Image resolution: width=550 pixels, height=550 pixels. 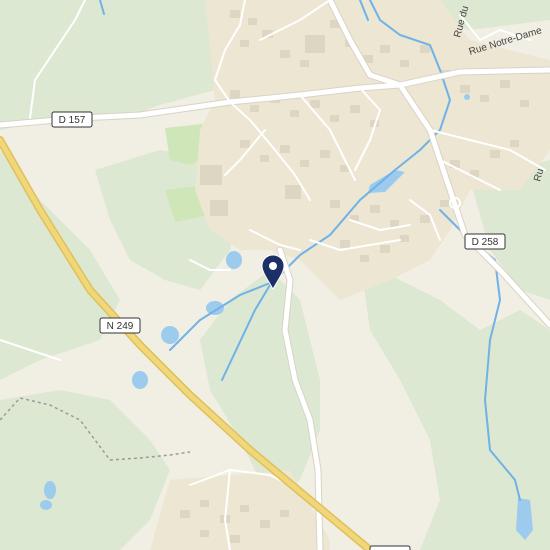 I want to click on route-shield-n249-label: N 249, so click(x=120, y=326).